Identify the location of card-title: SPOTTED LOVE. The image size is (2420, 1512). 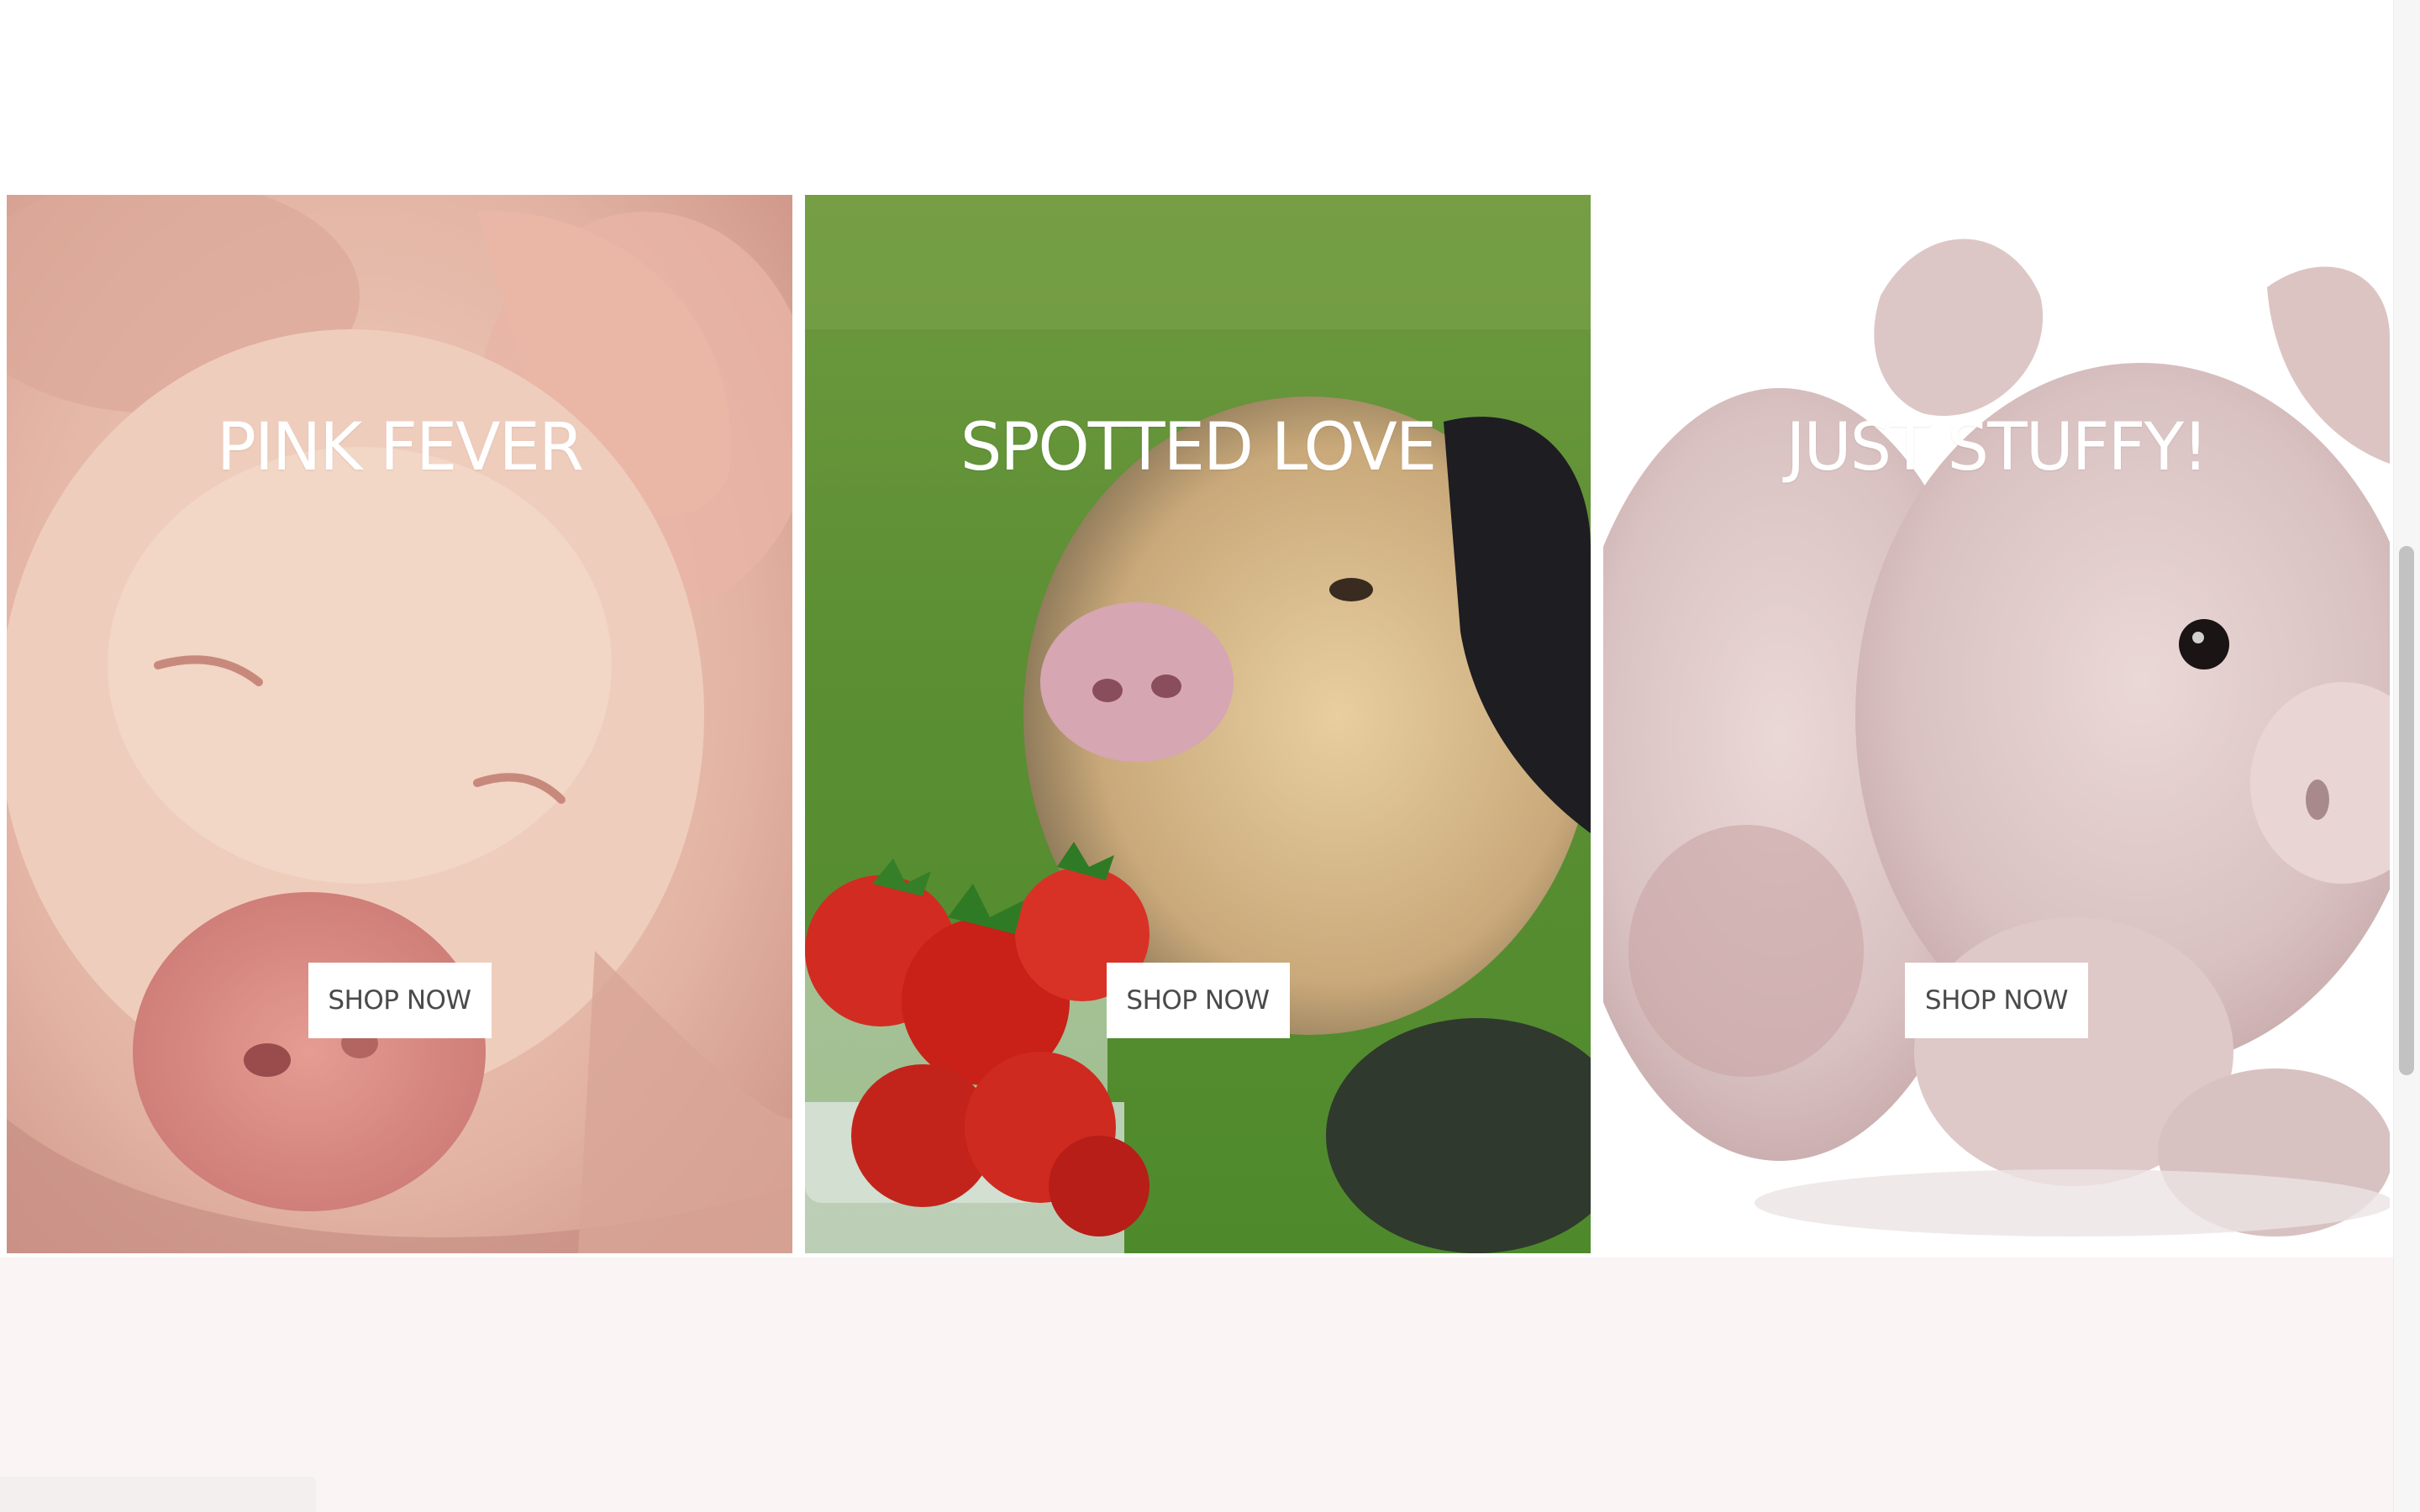
(1198, 448).